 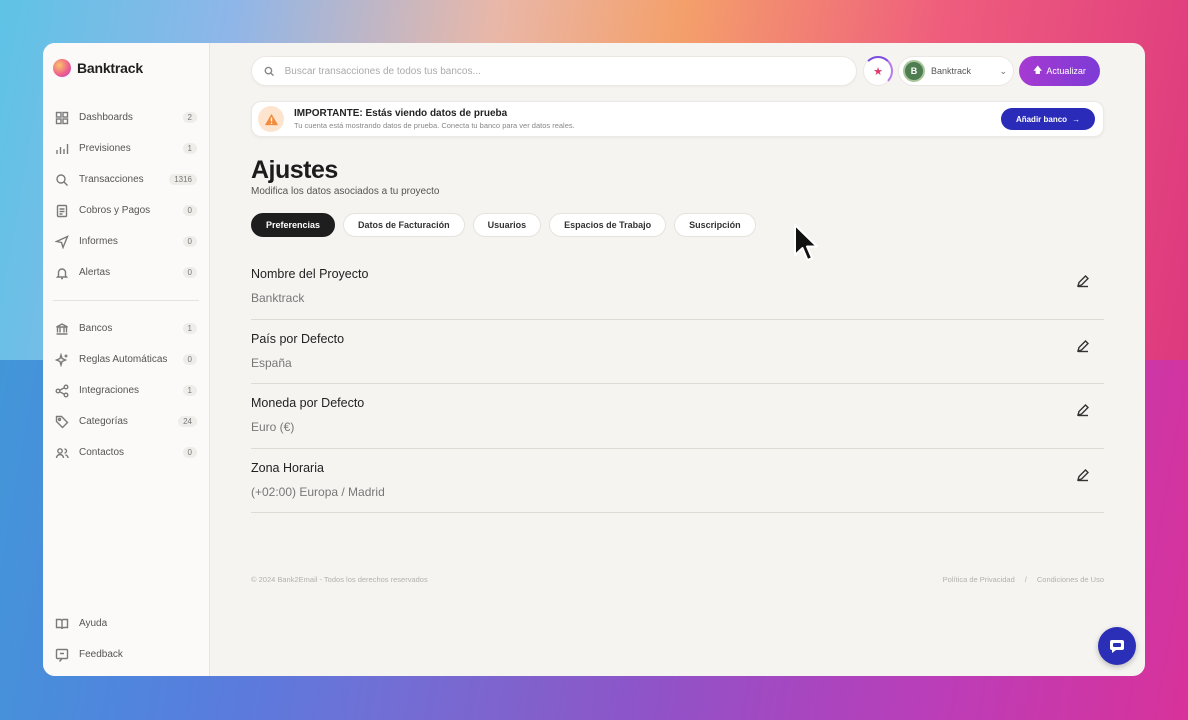 What do you see at coordinates (507, 225) in the screenshot?
I see `tab-usuarios: Usuarios` at bounding box center [507, 225].